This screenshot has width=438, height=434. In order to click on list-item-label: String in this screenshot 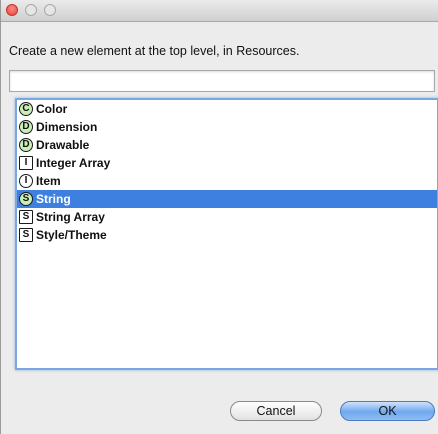, I will do `click(53, 199)`.